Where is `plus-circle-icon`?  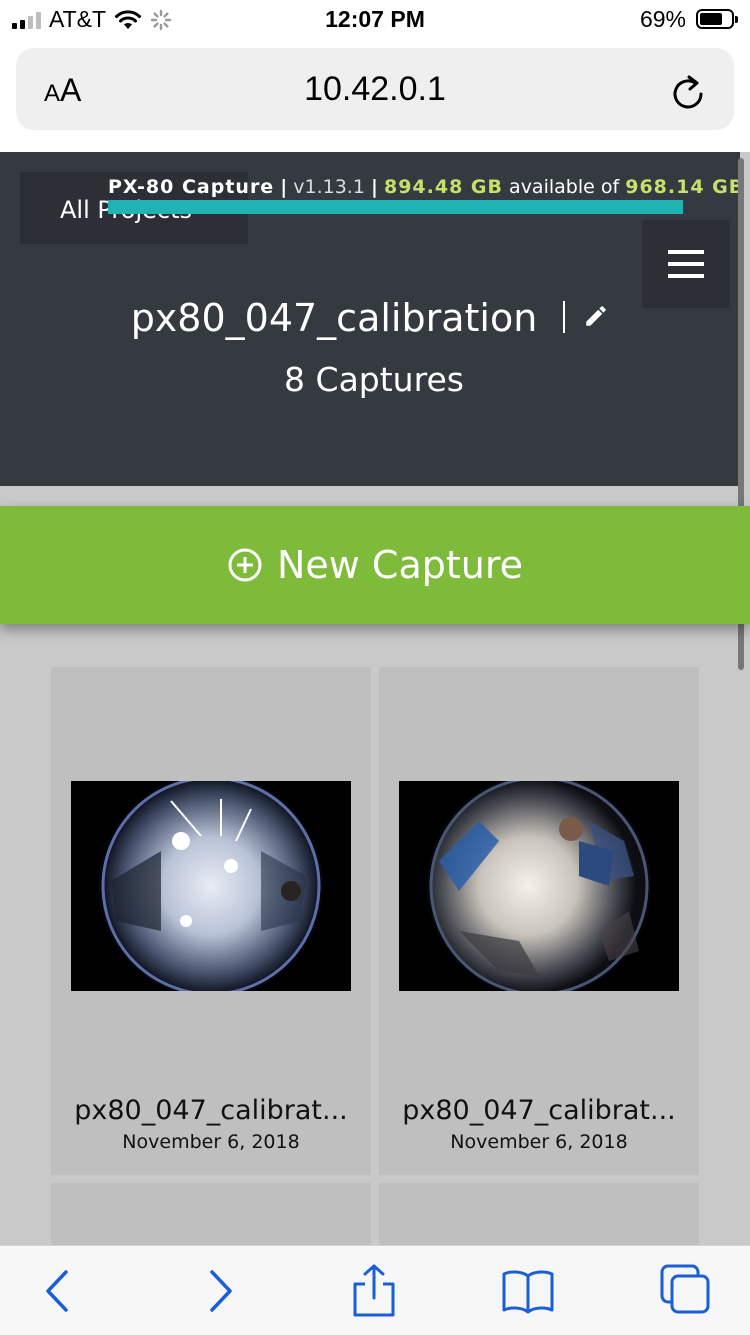 plus-circle-icon is located at coordinates (245, 565).